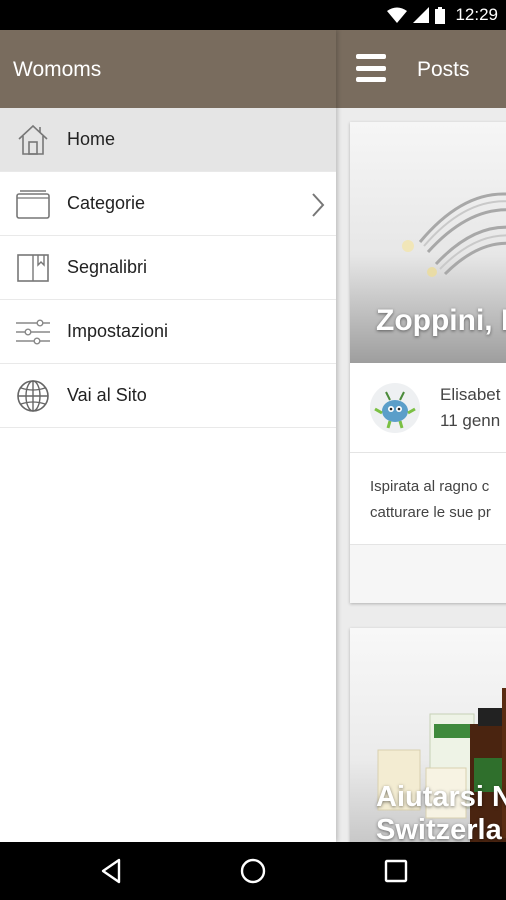  I want to click on menu-item-label: Categorie, so click(106, 203).